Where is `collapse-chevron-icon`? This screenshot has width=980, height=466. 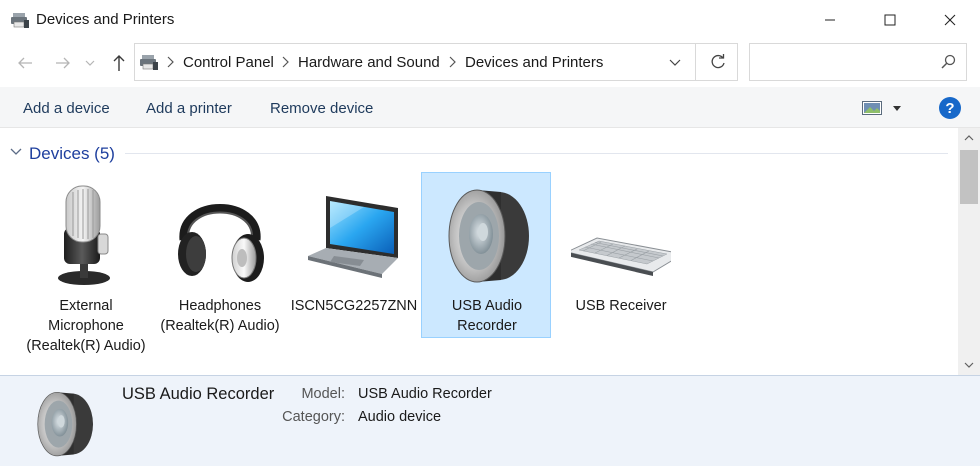
collapse-chevron-icon is located at coordinates (16, 152).